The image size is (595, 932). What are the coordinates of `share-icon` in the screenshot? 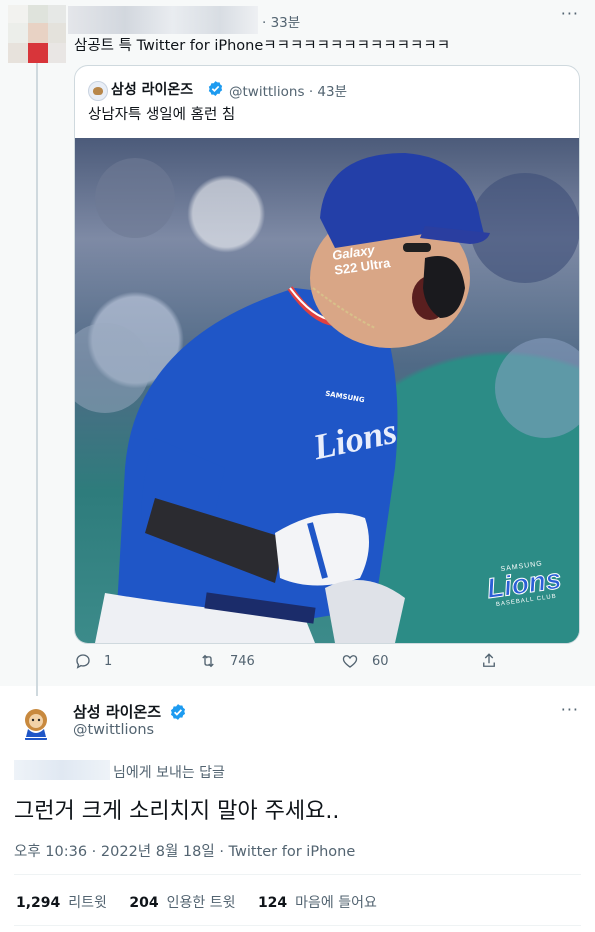 It's located at (489, 660).